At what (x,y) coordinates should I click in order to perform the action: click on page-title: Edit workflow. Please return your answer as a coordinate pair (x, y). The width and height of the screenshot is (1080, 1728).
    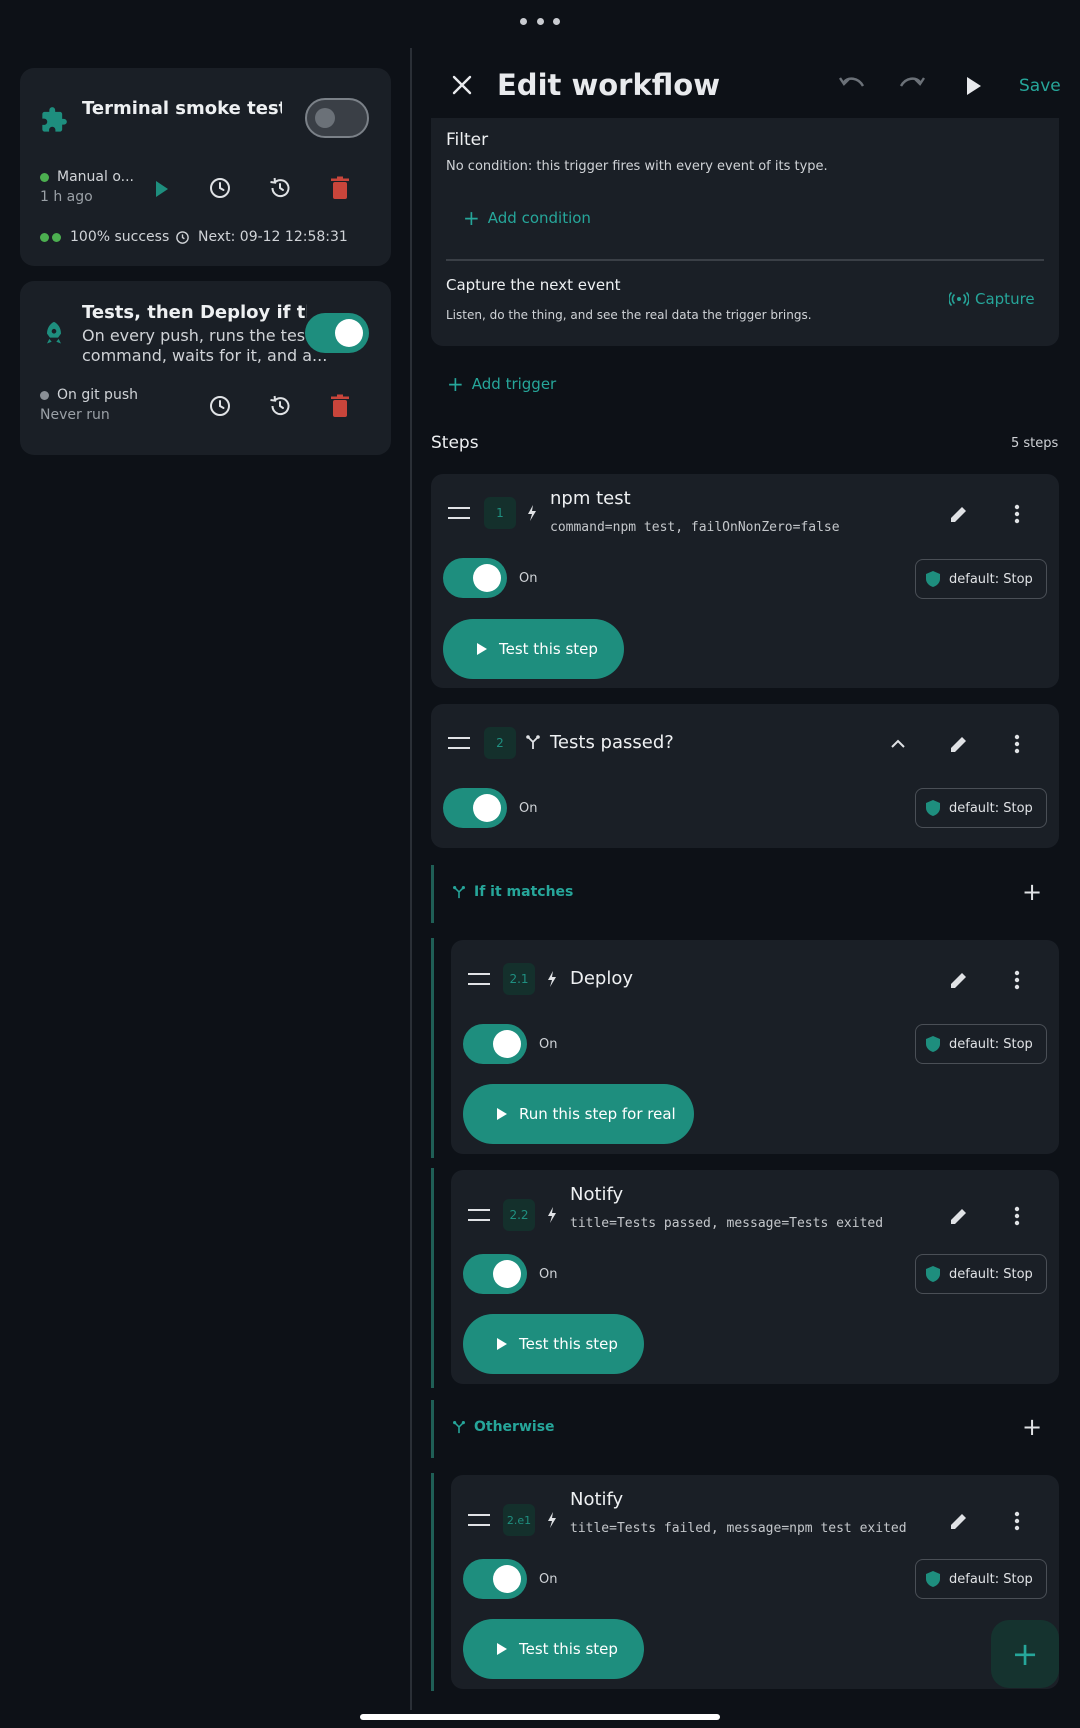
    Looking at the image, I should click on (608, 85).